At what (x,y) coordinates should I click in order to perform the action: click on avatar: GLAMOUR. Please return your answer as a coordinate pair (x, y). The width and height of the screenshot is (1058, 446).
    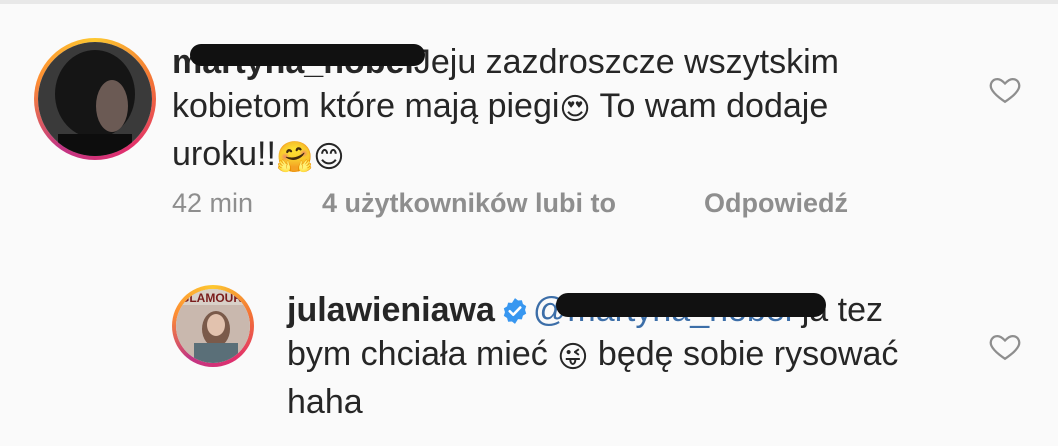
    Looking at the image, I should click on (213, 326).